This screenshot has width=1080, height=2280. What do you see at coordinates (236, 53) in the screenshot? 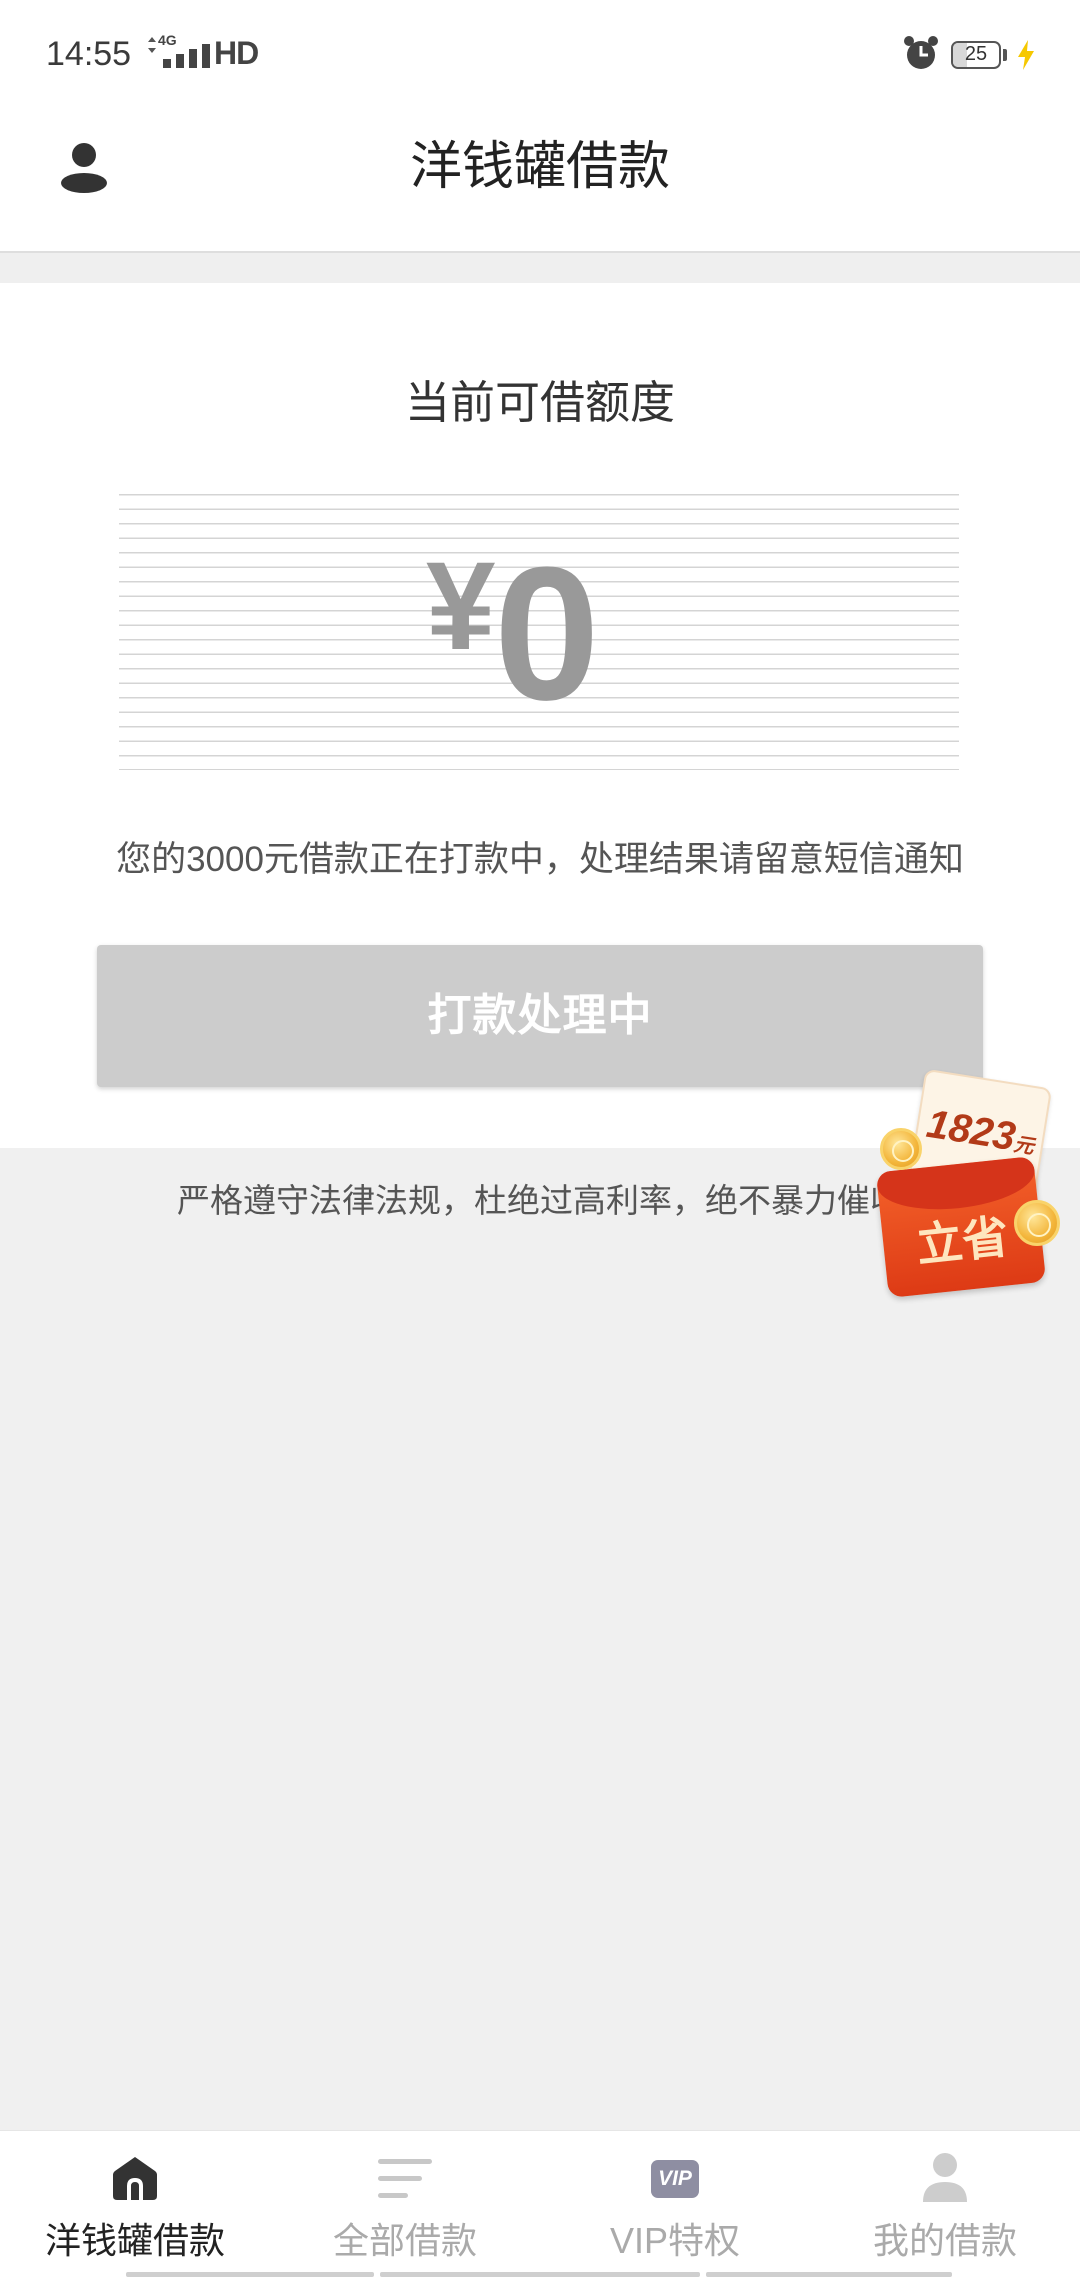
I see `hd-indicator: HD` at bounding box center [236, 53].